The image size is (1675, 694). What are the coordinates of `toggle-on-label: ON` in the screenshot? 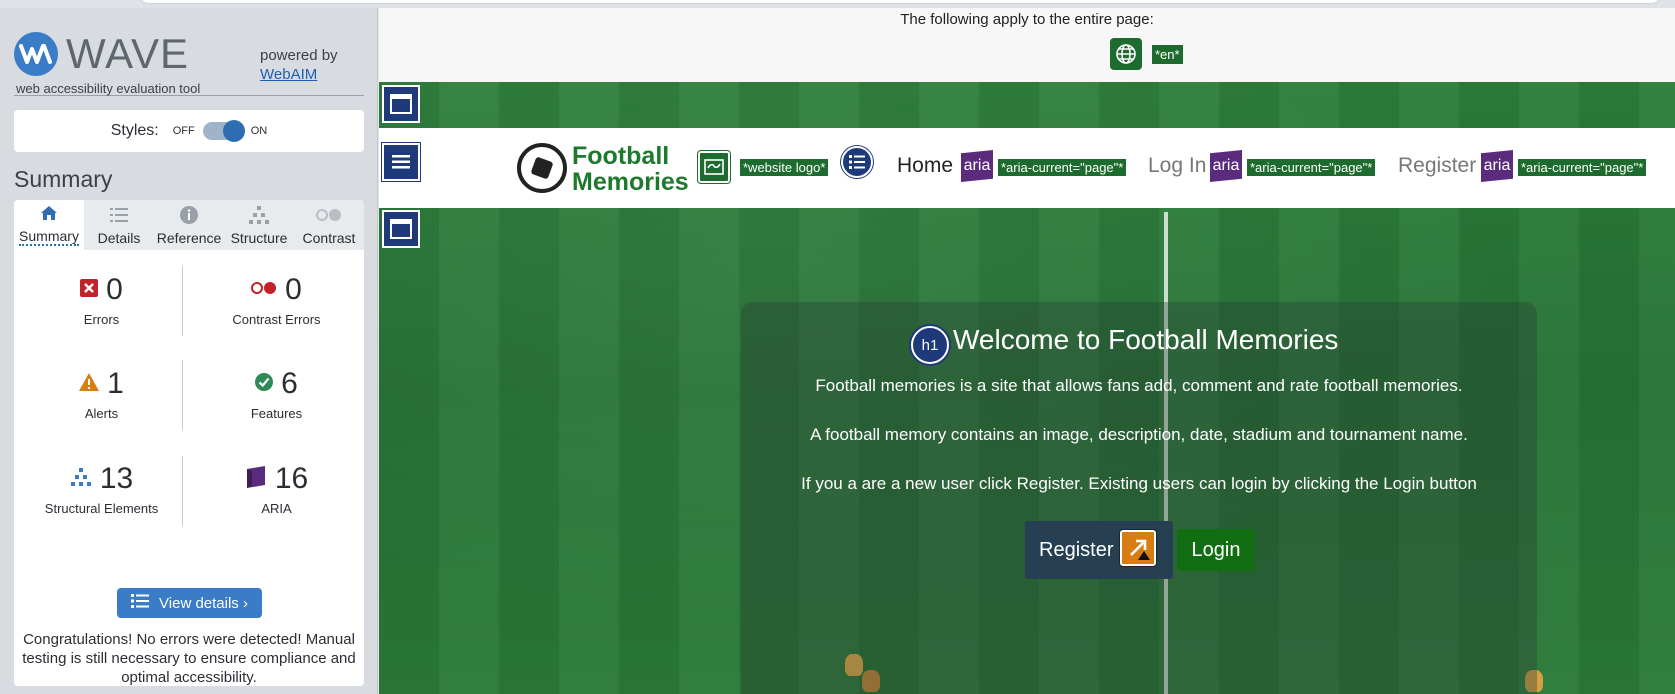 It's located at (259, 131).